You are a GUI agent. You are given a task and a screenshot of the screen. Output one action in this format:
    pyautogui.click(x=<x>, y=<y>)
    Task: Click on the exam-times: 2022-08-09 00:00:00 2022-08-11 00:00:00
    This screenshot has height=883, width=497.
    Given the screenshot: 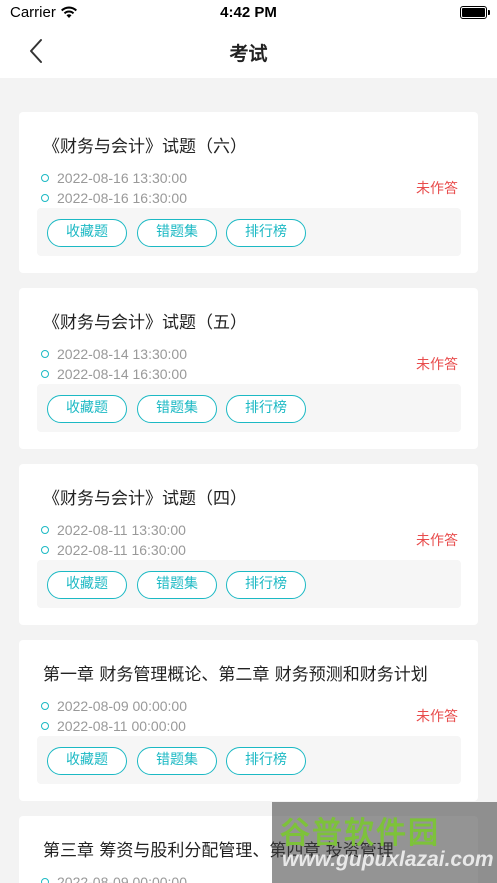 What is the action you would take?
    pyautogui.click(x=114, y=716)
    